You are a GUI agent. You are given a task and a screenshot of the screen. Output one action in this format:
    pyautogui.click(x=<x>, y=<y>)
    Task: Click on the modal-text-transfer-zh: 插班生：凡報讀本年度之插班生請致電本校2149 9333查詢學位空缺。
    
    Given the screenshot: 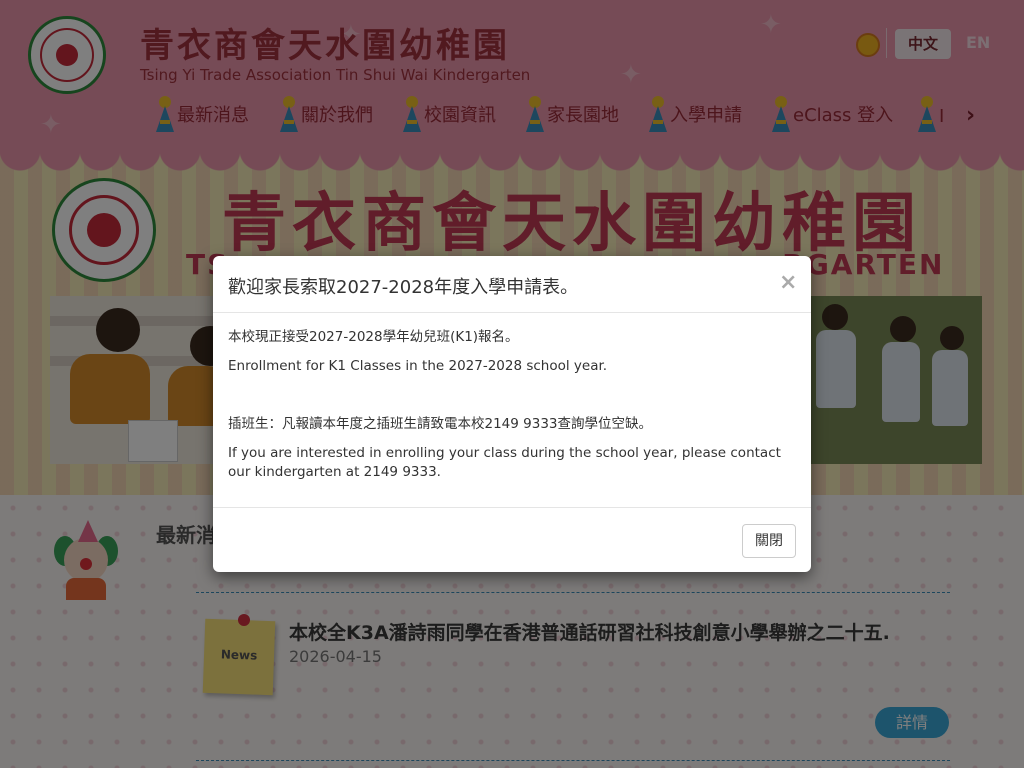 What is the action you would take?
    pyautogui.click(x=440, y=424)
    